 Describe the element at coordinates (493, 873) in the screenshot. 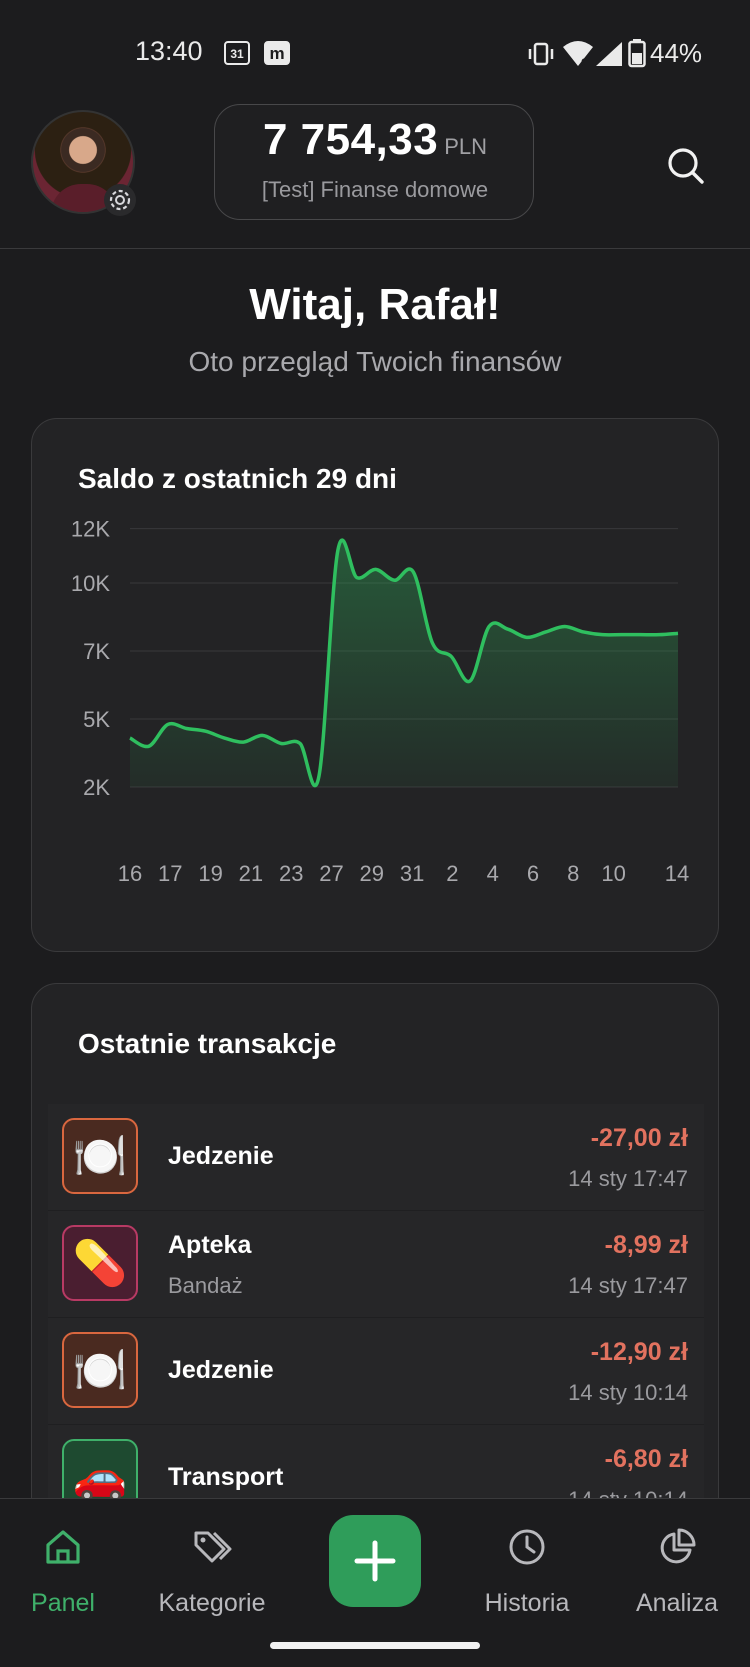

I see `x-tick-label: 4` at that location.